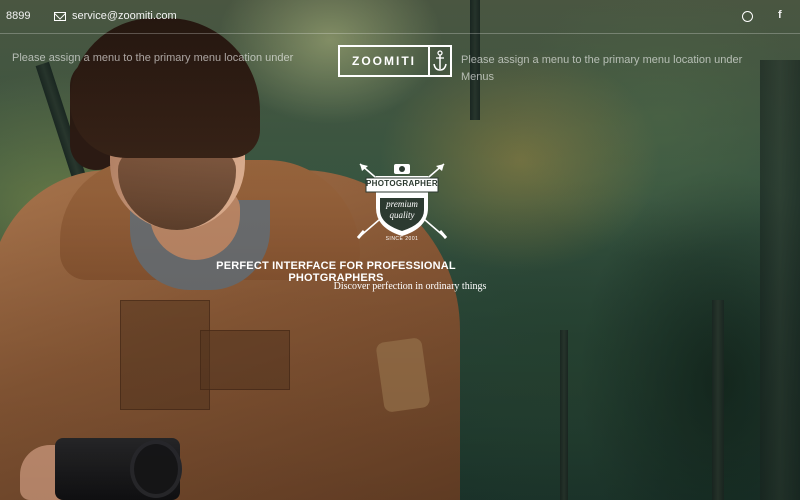 The width and height of the screenshot is (800, 500). I want to click on anchor-icon, so click(440, 61).